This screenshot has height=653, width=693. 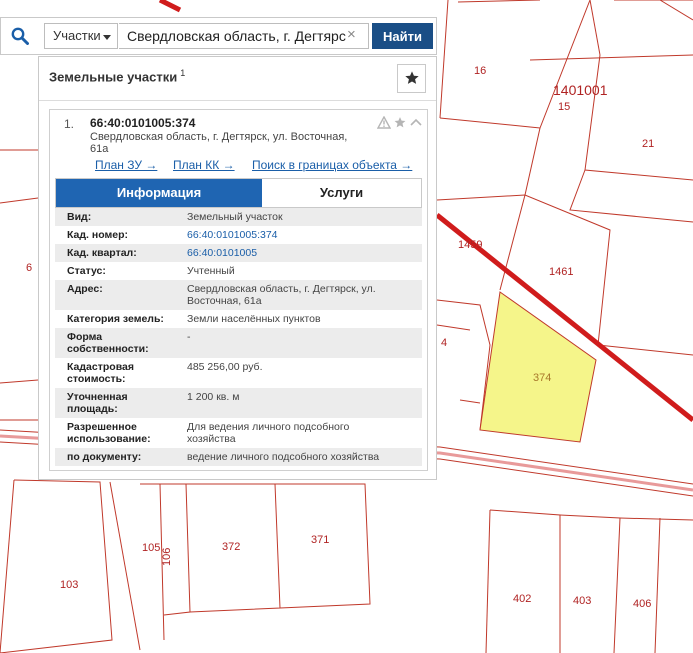 I want to click on row-value: Восточная, 61а, so click(x=224, y=301).